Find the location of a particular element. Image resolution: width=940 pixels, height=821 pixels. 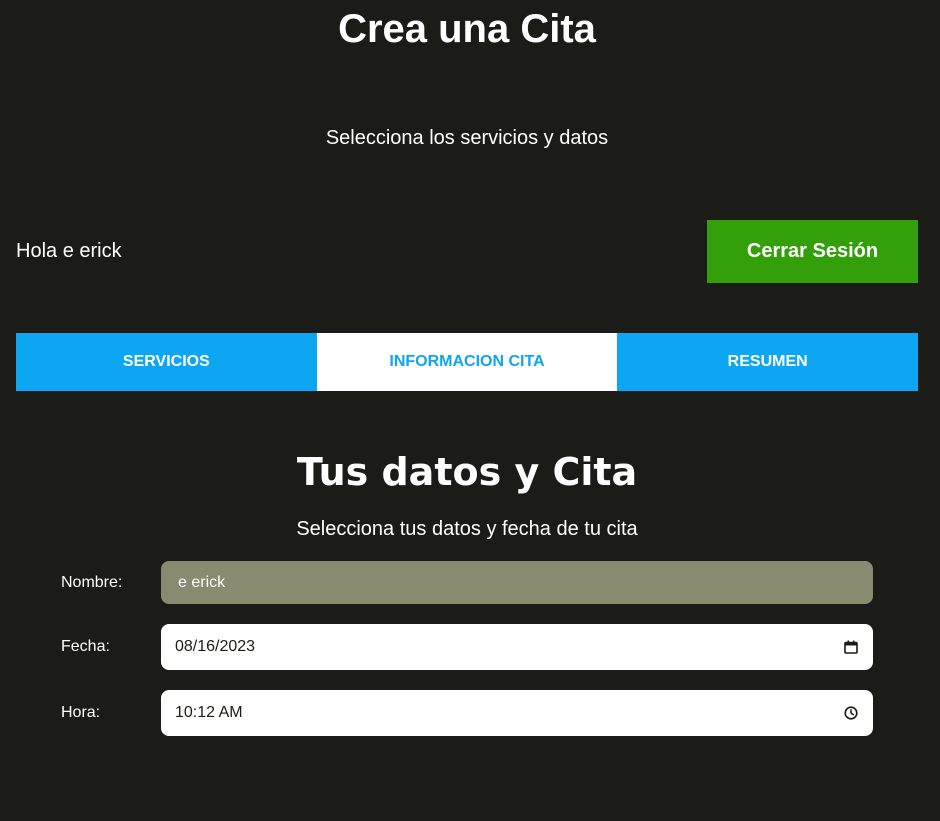

time-field: 10:12 AM is located at coordinates (517, 713).